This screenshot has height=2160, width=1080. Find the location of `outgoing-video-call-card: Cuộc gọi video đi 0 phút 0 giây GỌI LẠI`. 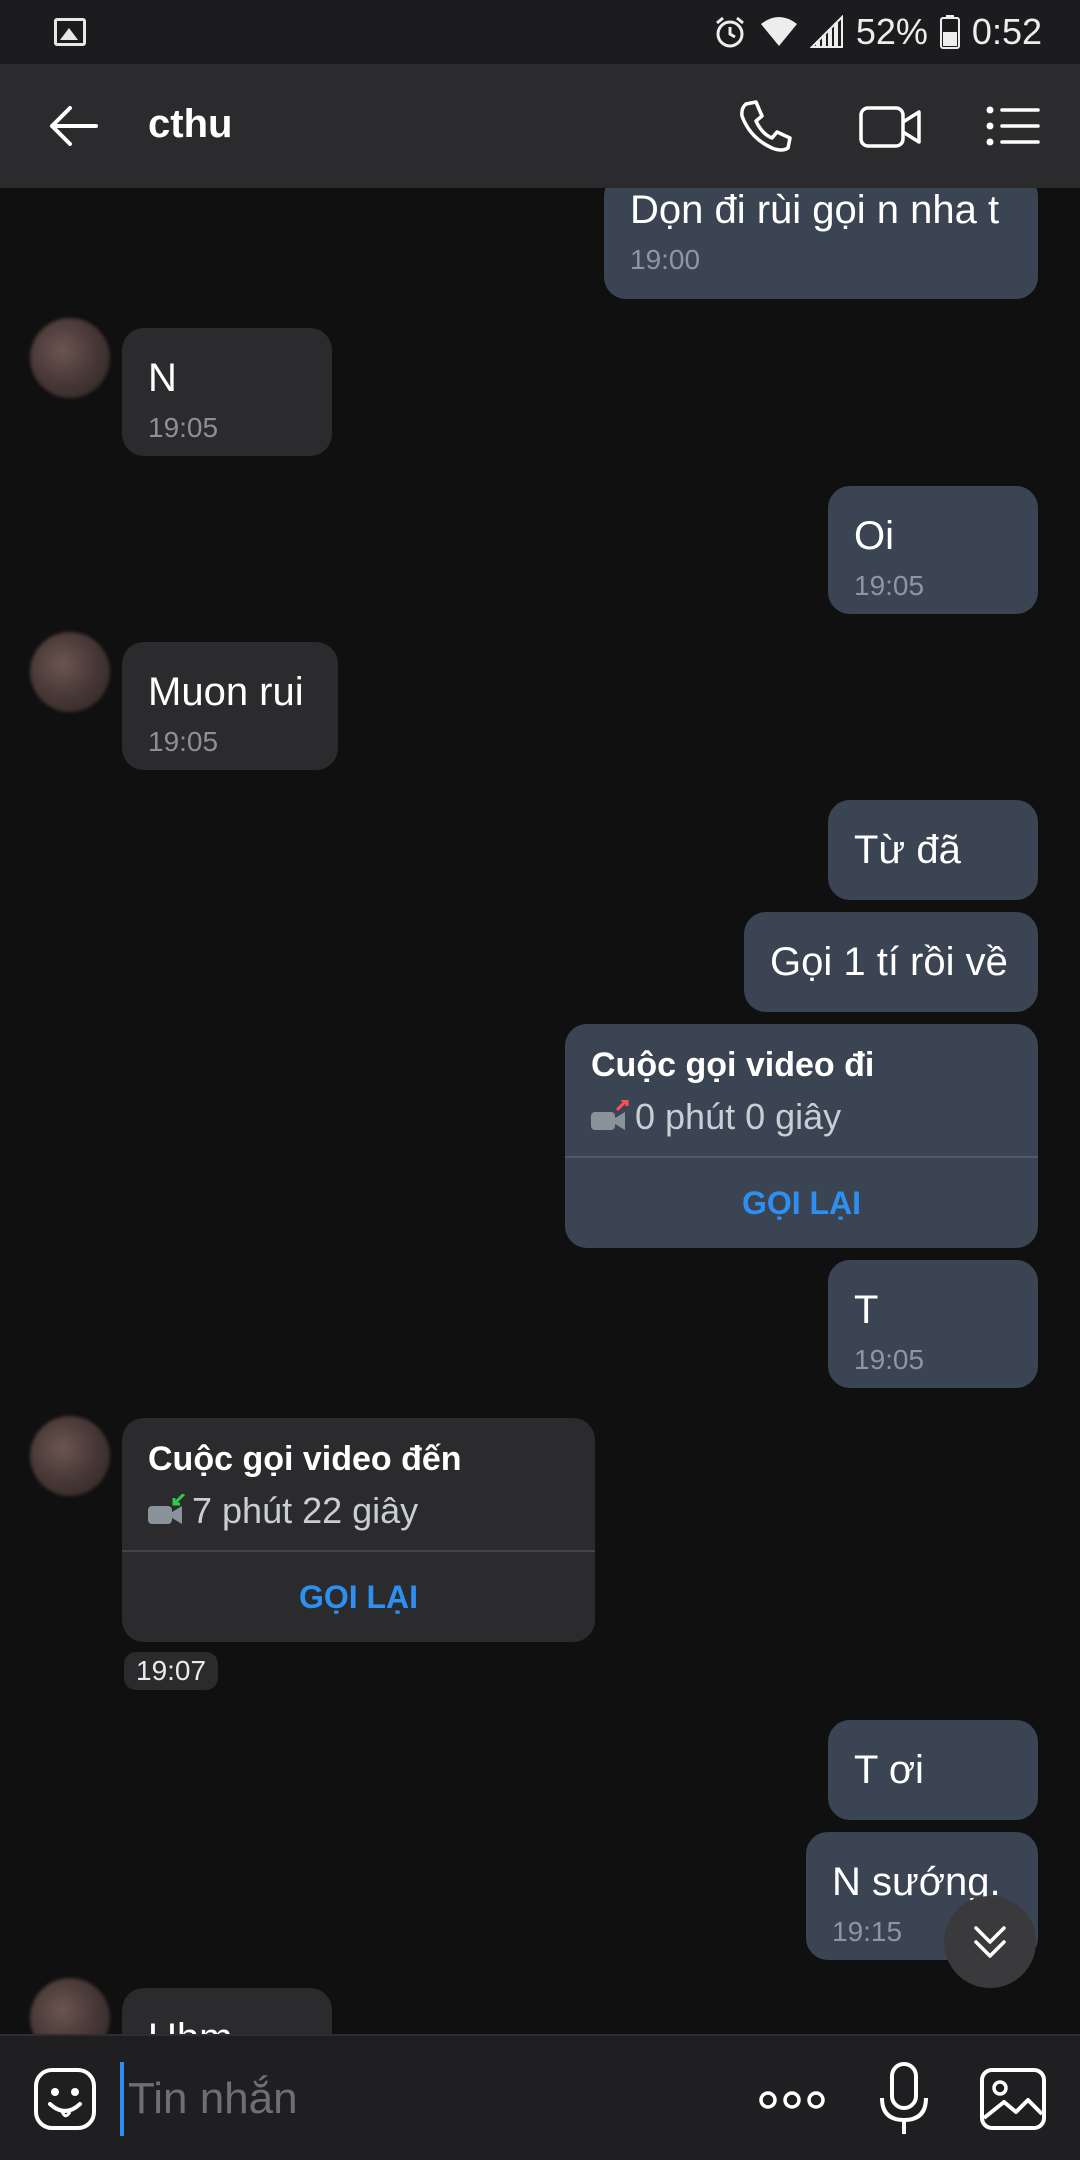

outgoing-video-call-card: Cuộc gọi video đi 0 phút 0 giây GỌI LẠI is located at coordinates (801, 1136).